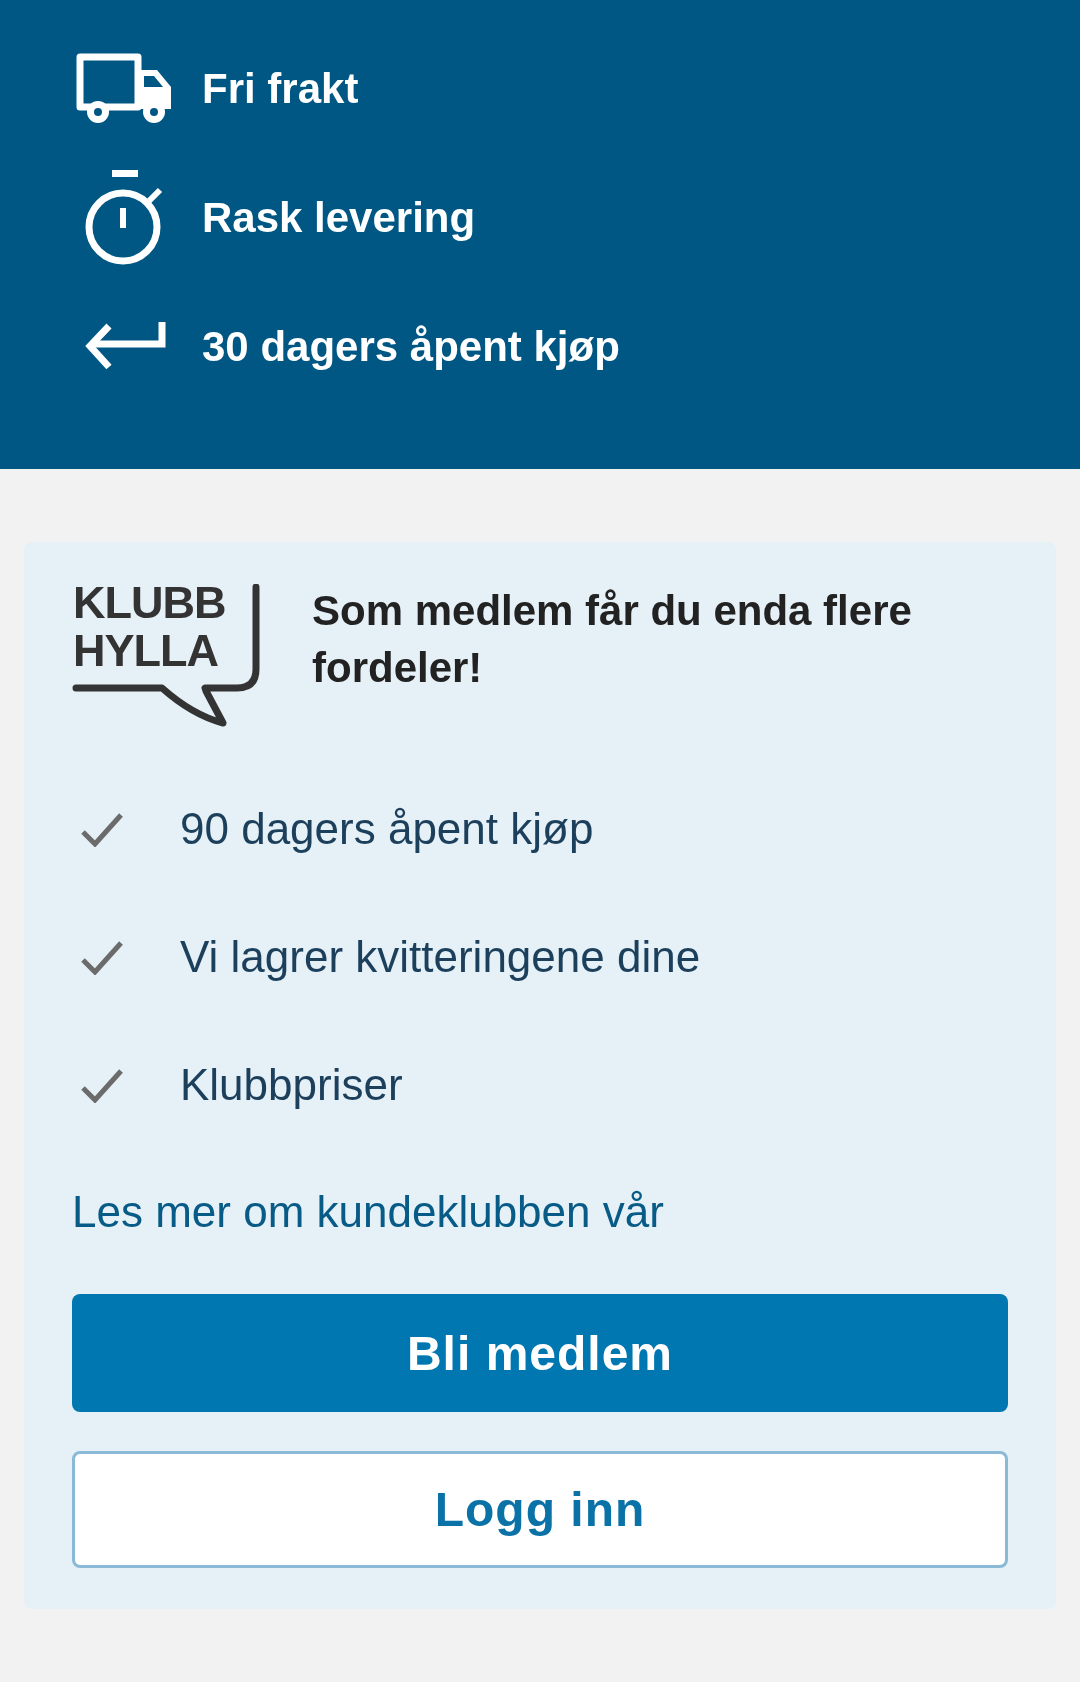 Image resolution: width=1080 pixels, height=1682 pixels. Describe the element at coordinates (145, 650) in the screenshot. I see `logo-text: HYLLA` at that location.